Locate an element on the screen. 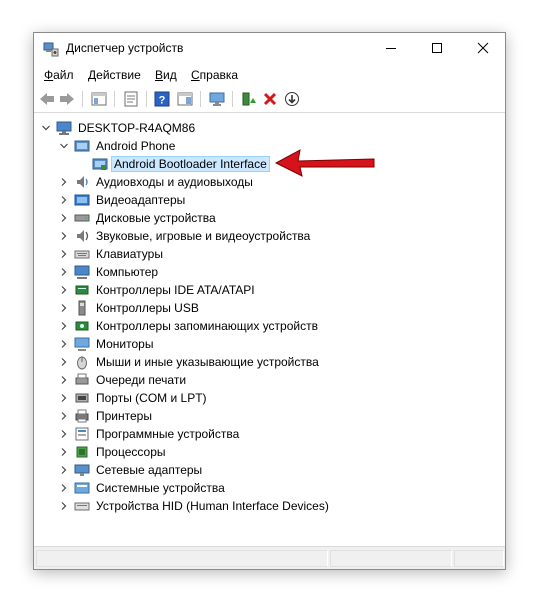 The height and width of the screenshot is (604, 539). tree-item-android-bootloader: Android Bootloader Interface is located at coordinates (181, 164).